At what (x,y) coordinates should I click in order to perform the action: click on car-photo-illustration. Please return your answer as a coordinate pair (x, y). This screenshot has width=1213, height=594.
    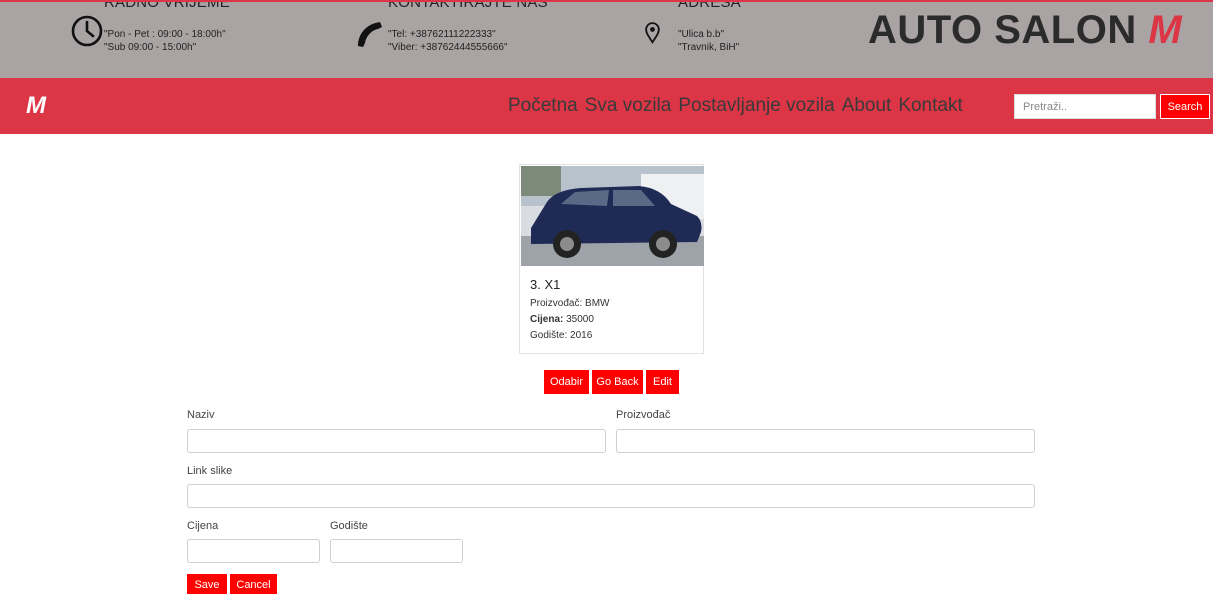
    Looking at the image, I should click on (612, 216).